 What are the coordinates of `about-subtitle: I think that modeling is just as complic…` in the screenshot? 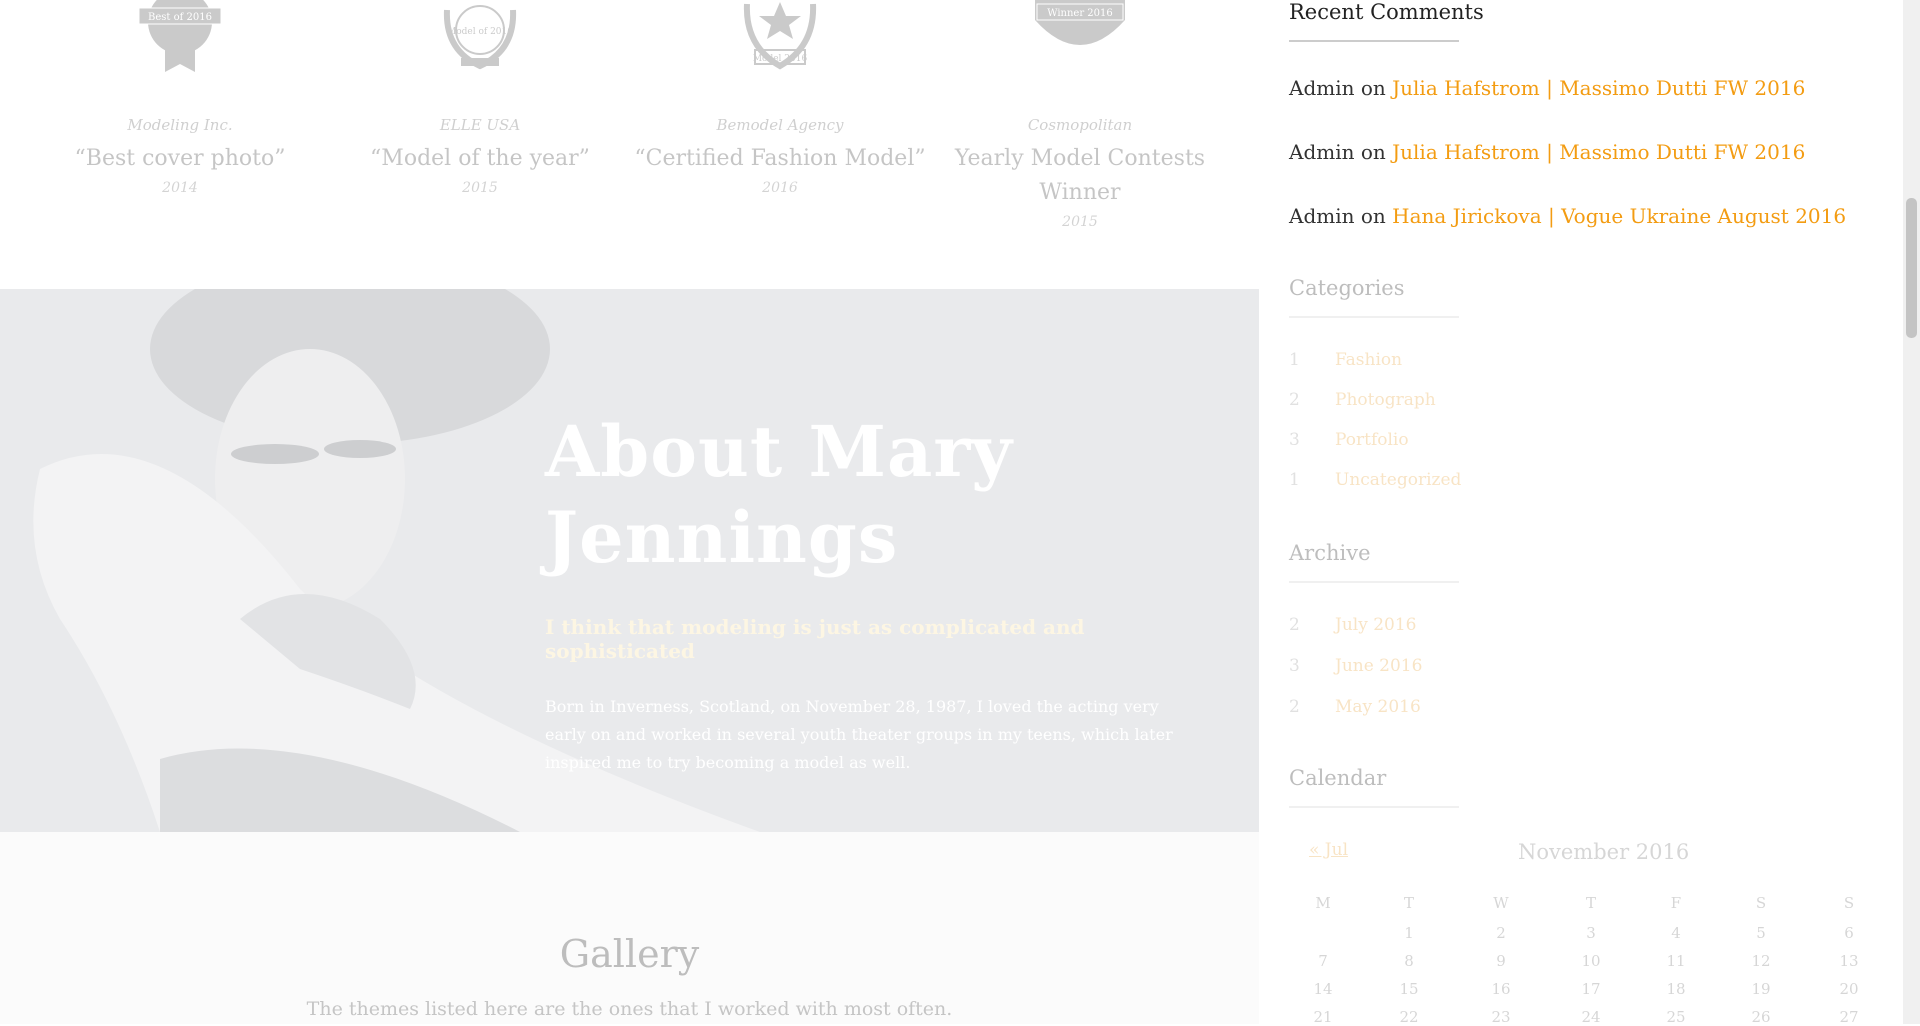 It's located at (815, 639).